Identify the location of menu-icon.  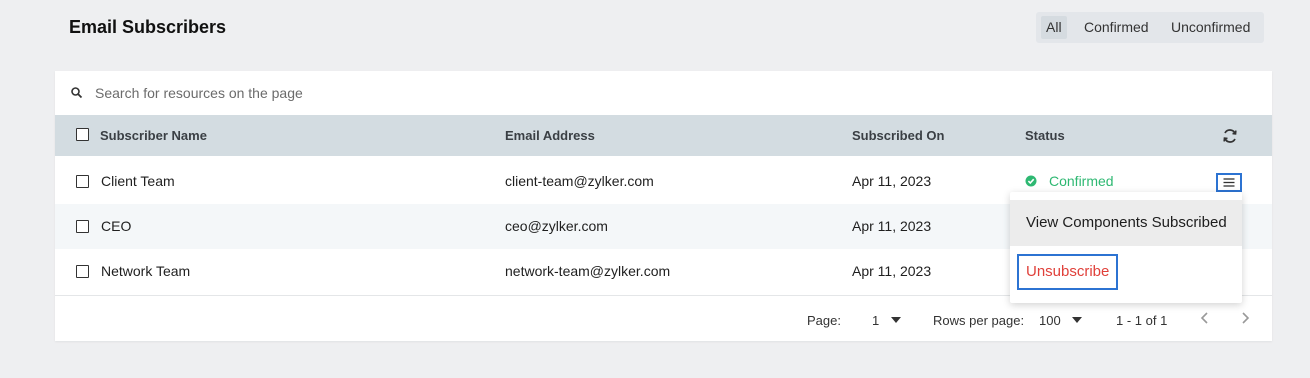
(1229, 182).